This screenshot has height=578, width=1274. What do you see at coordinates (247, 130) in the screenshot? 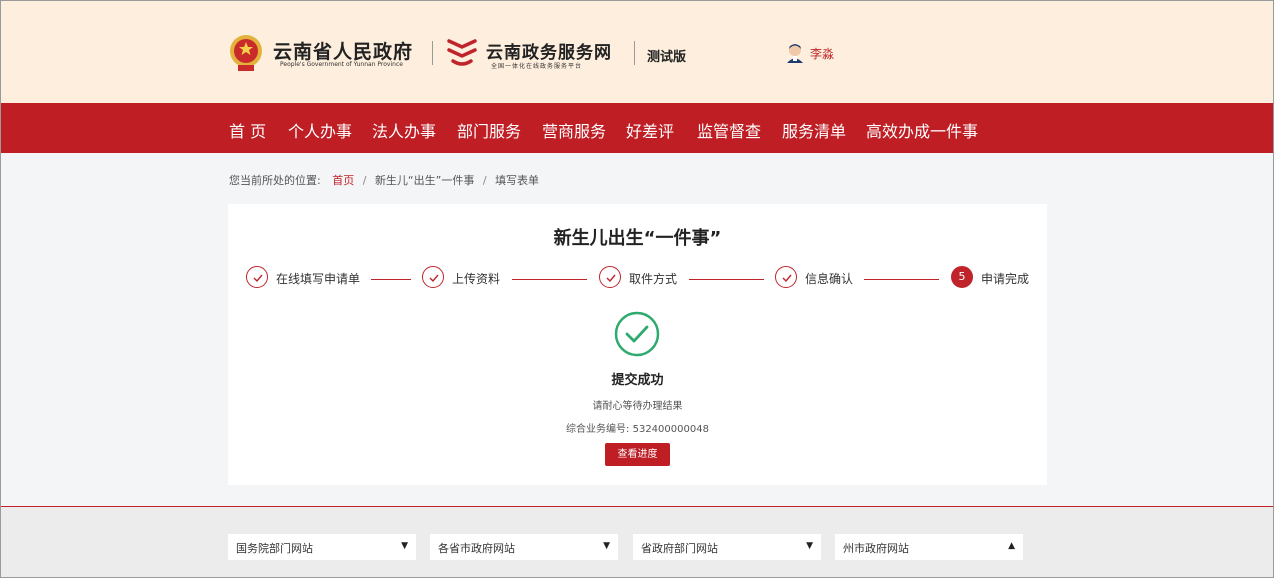
I see `nav-item-home: 首 页` at bounding box center [247, 130].